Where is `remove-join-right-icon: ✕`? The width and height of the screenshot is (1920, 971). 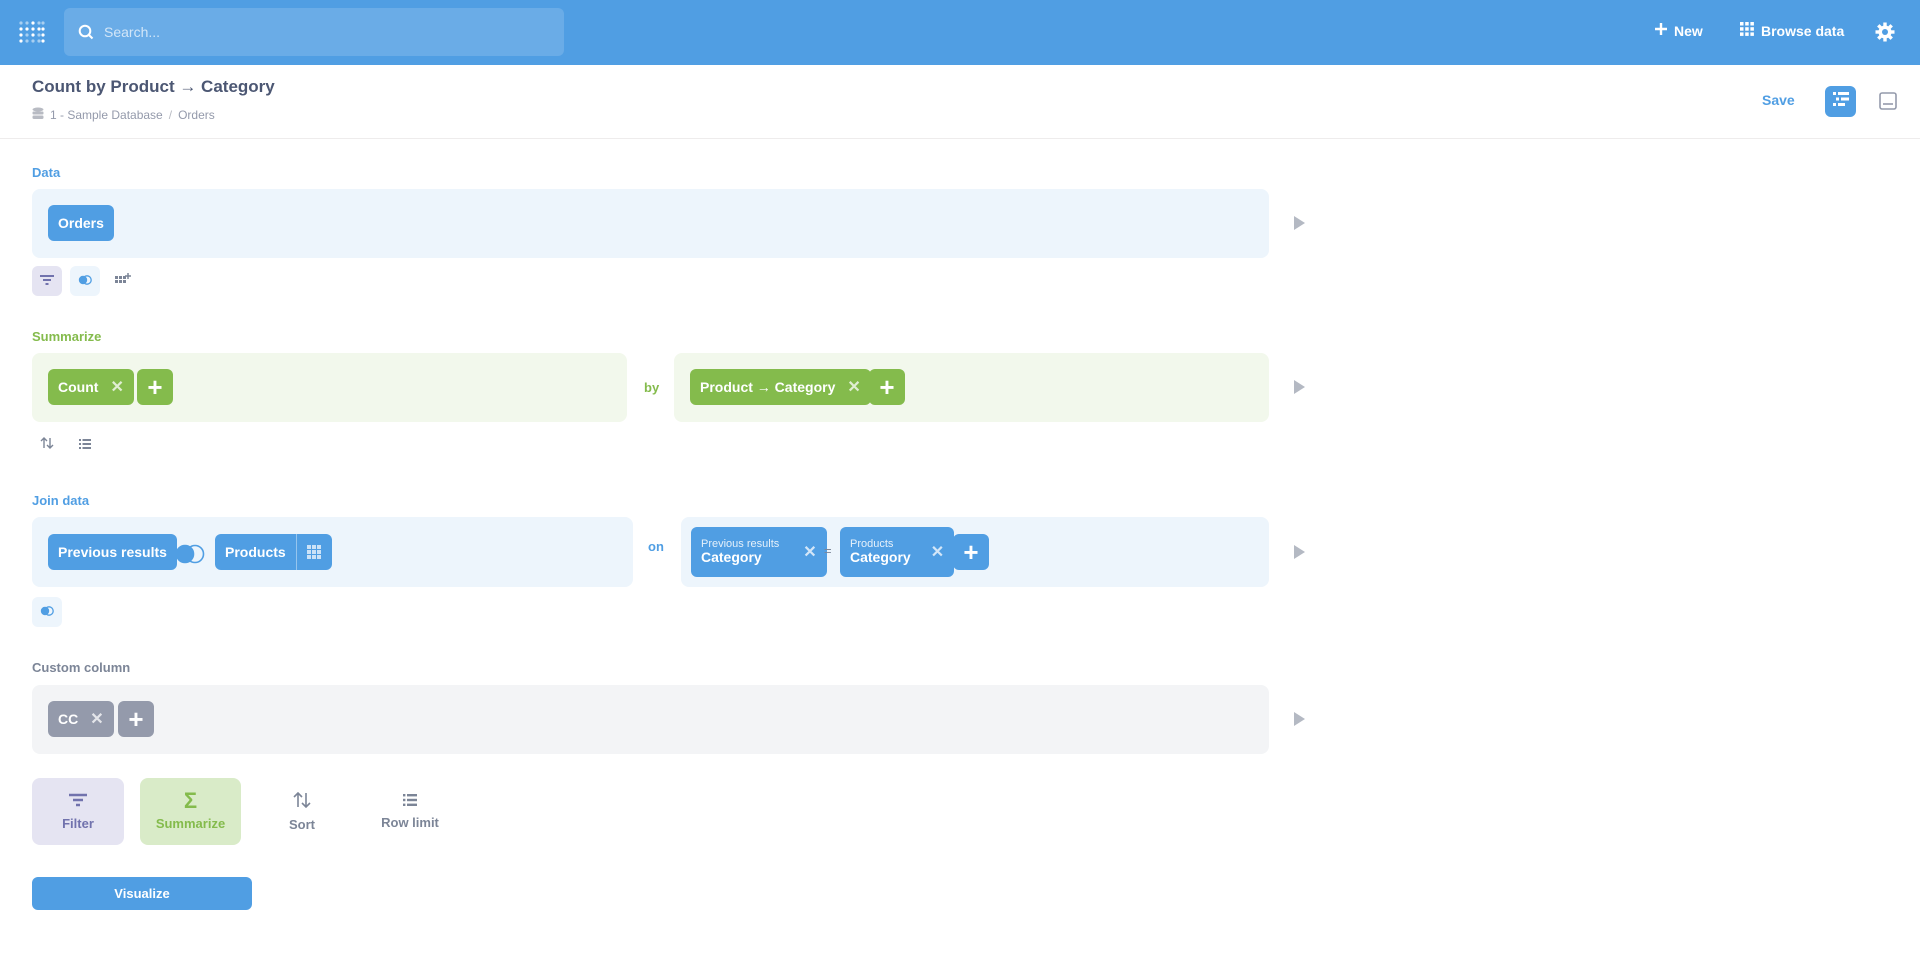
remove-join-right-icon: ✕ is located at coordinates (937, 552).